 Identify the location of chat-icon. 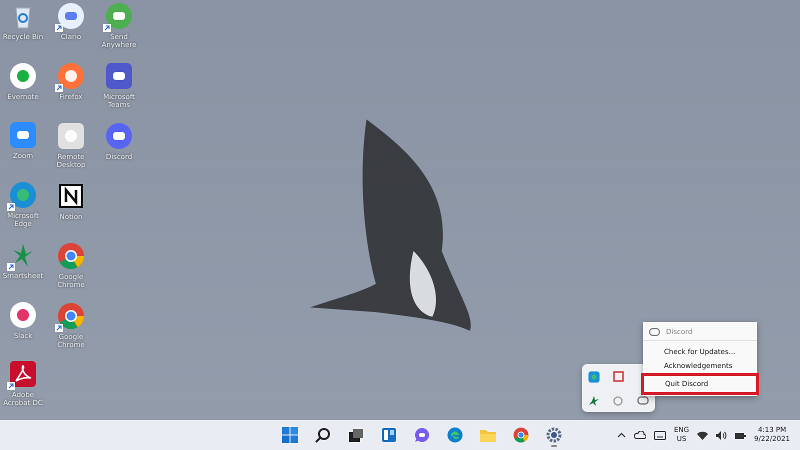
(422, 435).